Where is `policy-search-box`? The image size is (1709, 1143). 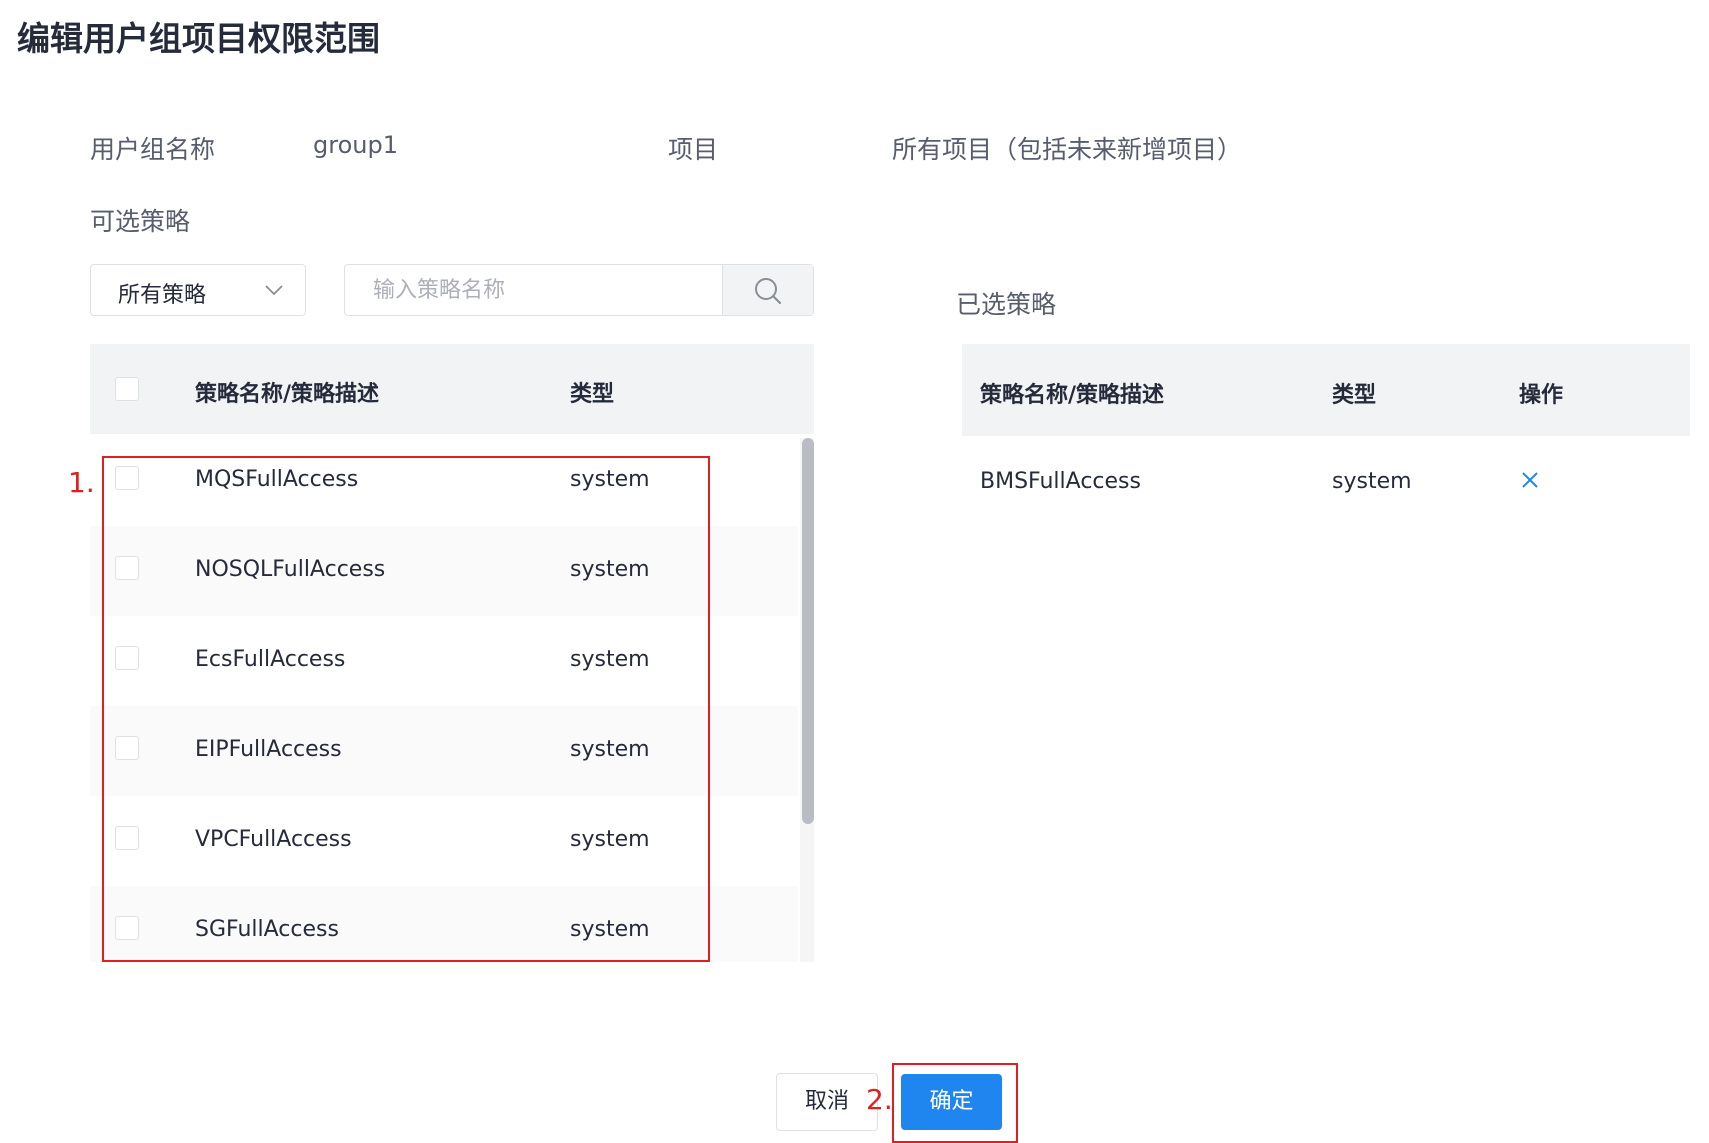
policy-search-box is located at coordinates (579, 290).